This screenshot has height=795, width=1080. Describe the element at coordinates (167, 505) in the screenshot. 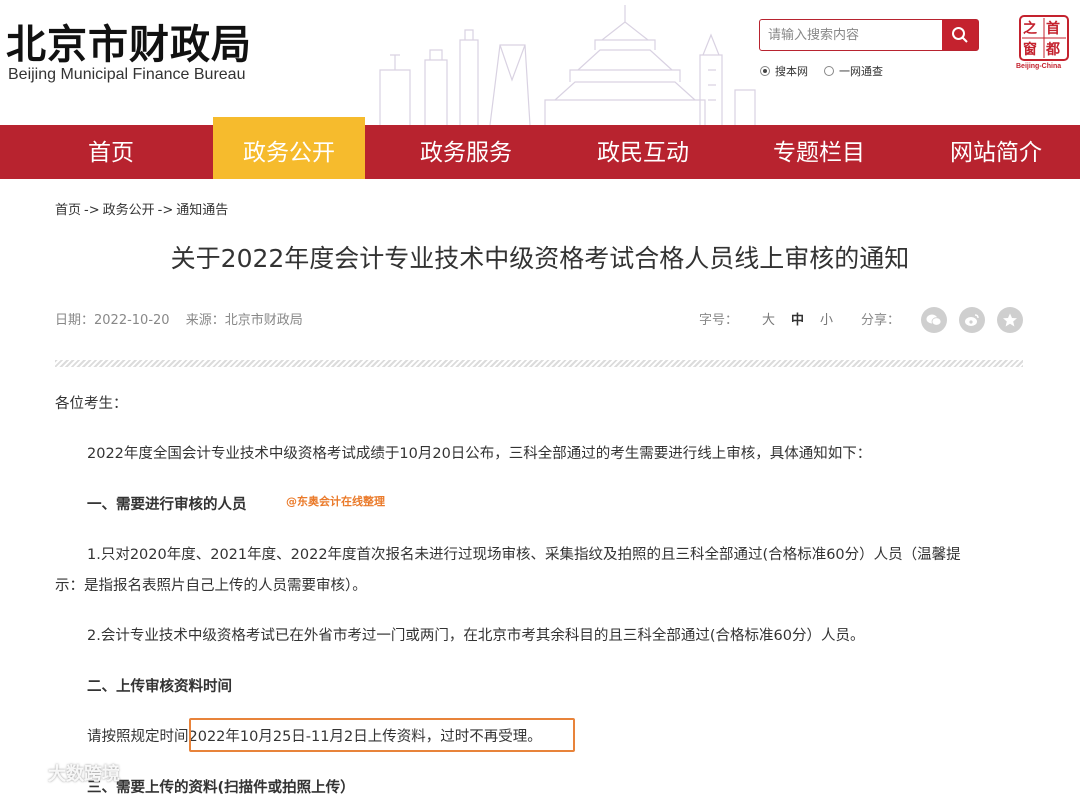

I see `section-heading-1: 一、需要进行审核的人员` at that location.